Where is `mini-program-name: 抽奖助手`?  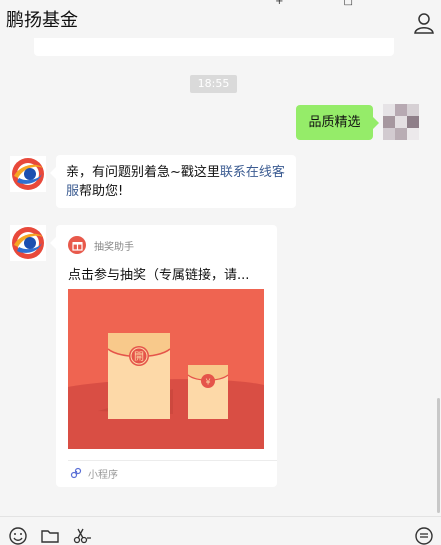 mini-program-name: 抽奖助手 is located at coordinates (114, 247).